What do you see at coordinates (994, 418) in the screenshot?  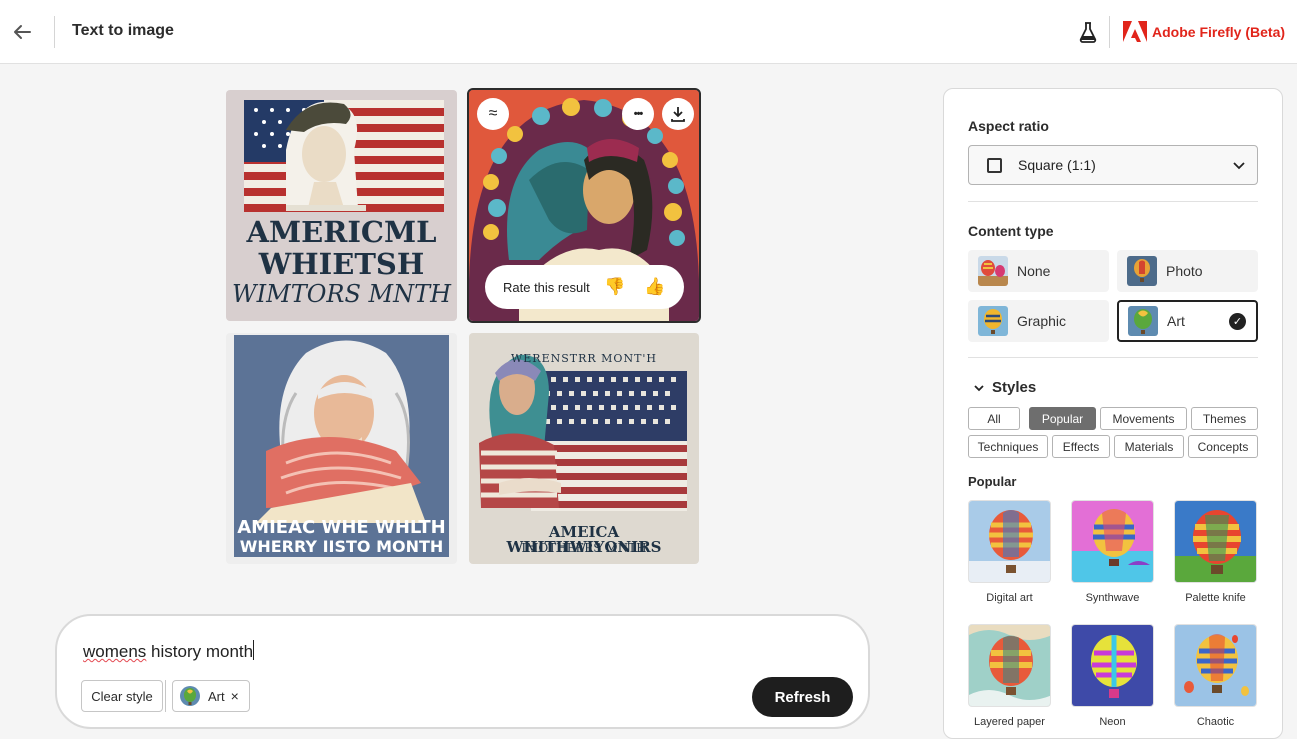 I see `style-tag-all: All` at bounding box center [994, 418].